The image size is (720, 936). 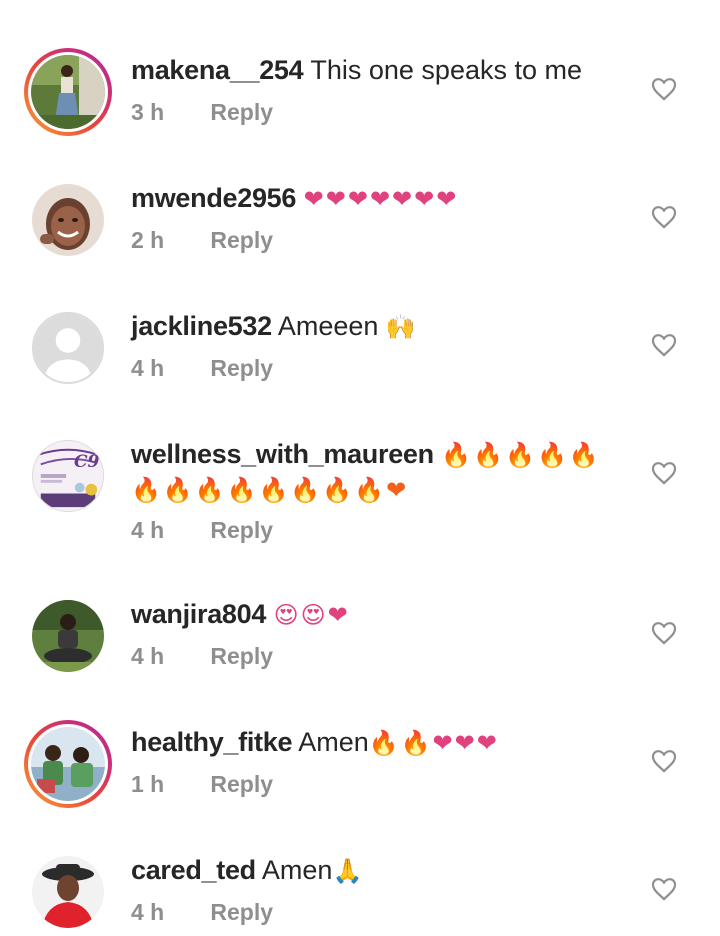 What do you see at coordinates (446, 70) in the screenshot?
I see `comment-text: This one speaks to me` at bounding box center [446, 70].